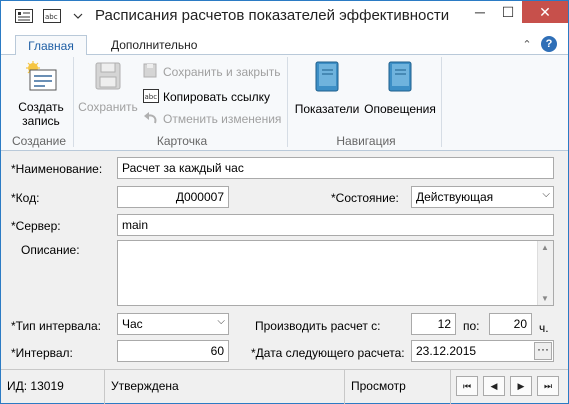 The width and height of the screenshot is (569, 404). What do you see at coordinates (78, 16) in the screenshot?
I see `dropdown-arrow-icon` at bounding box center [78, 16].